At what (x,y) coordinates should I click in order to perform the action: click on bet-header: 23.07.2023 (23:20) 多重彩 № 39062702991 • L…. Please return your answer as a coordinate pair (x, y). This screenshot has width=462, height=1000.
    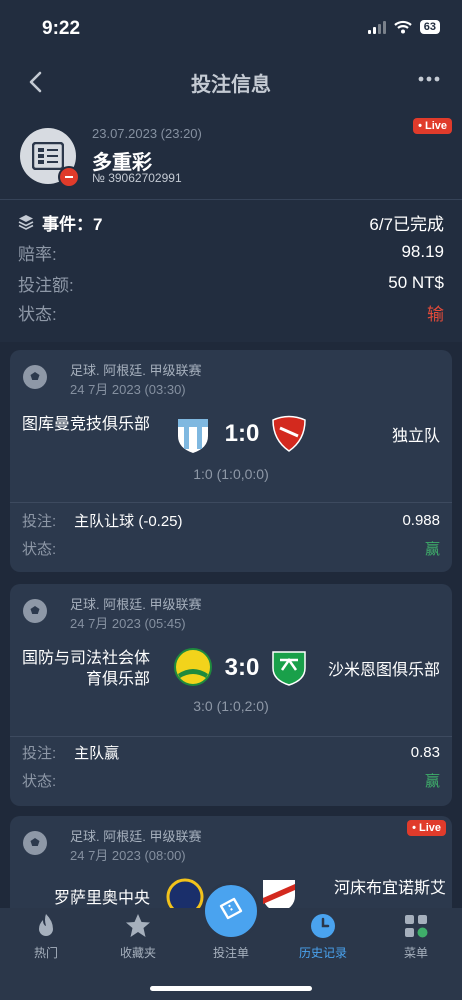
    Looking at the image, I should click on (231, 159).